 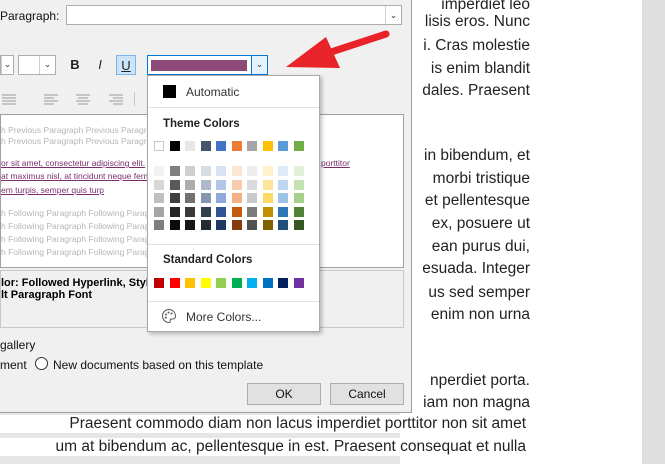 What do you see at coordinates (234, 15) in the screenshot?
I see `style-for-following-paragraph-select: ⌄` at bounding box center [234, 15].